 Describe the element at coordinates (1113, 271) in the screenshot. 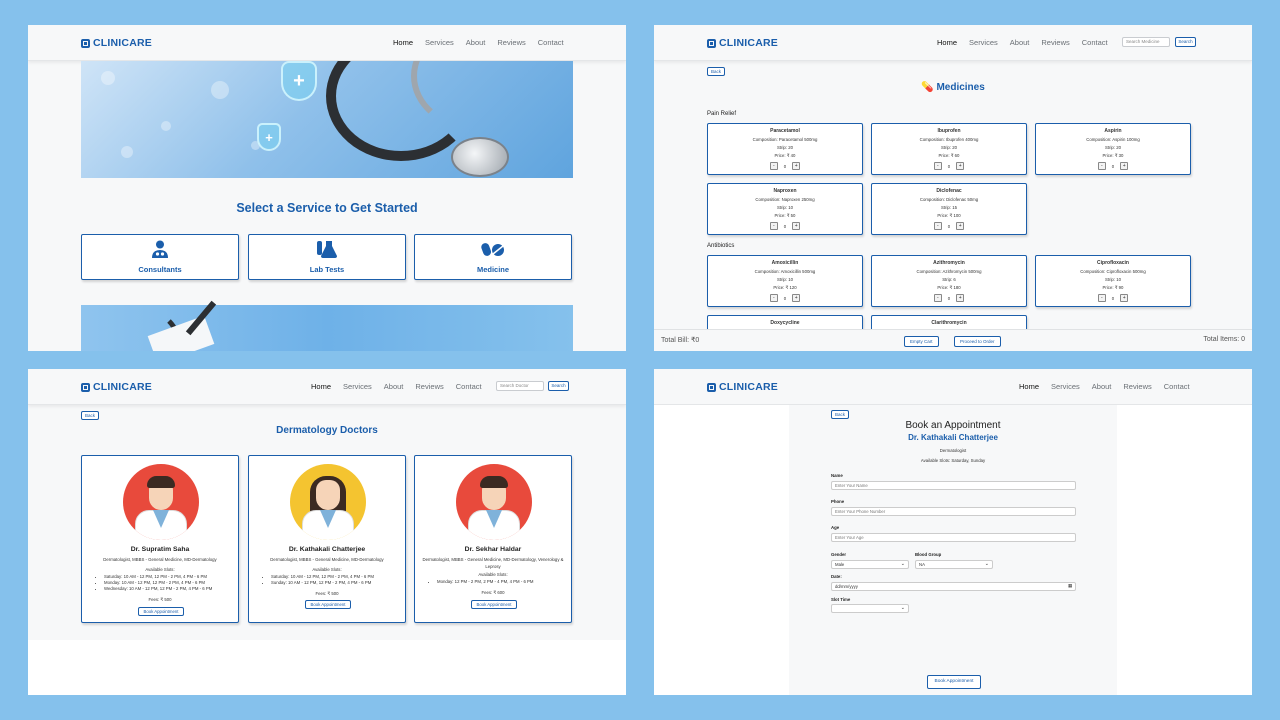

I see `medicine-composition: Composition: Ciprofloxacin 500mg` at that location.